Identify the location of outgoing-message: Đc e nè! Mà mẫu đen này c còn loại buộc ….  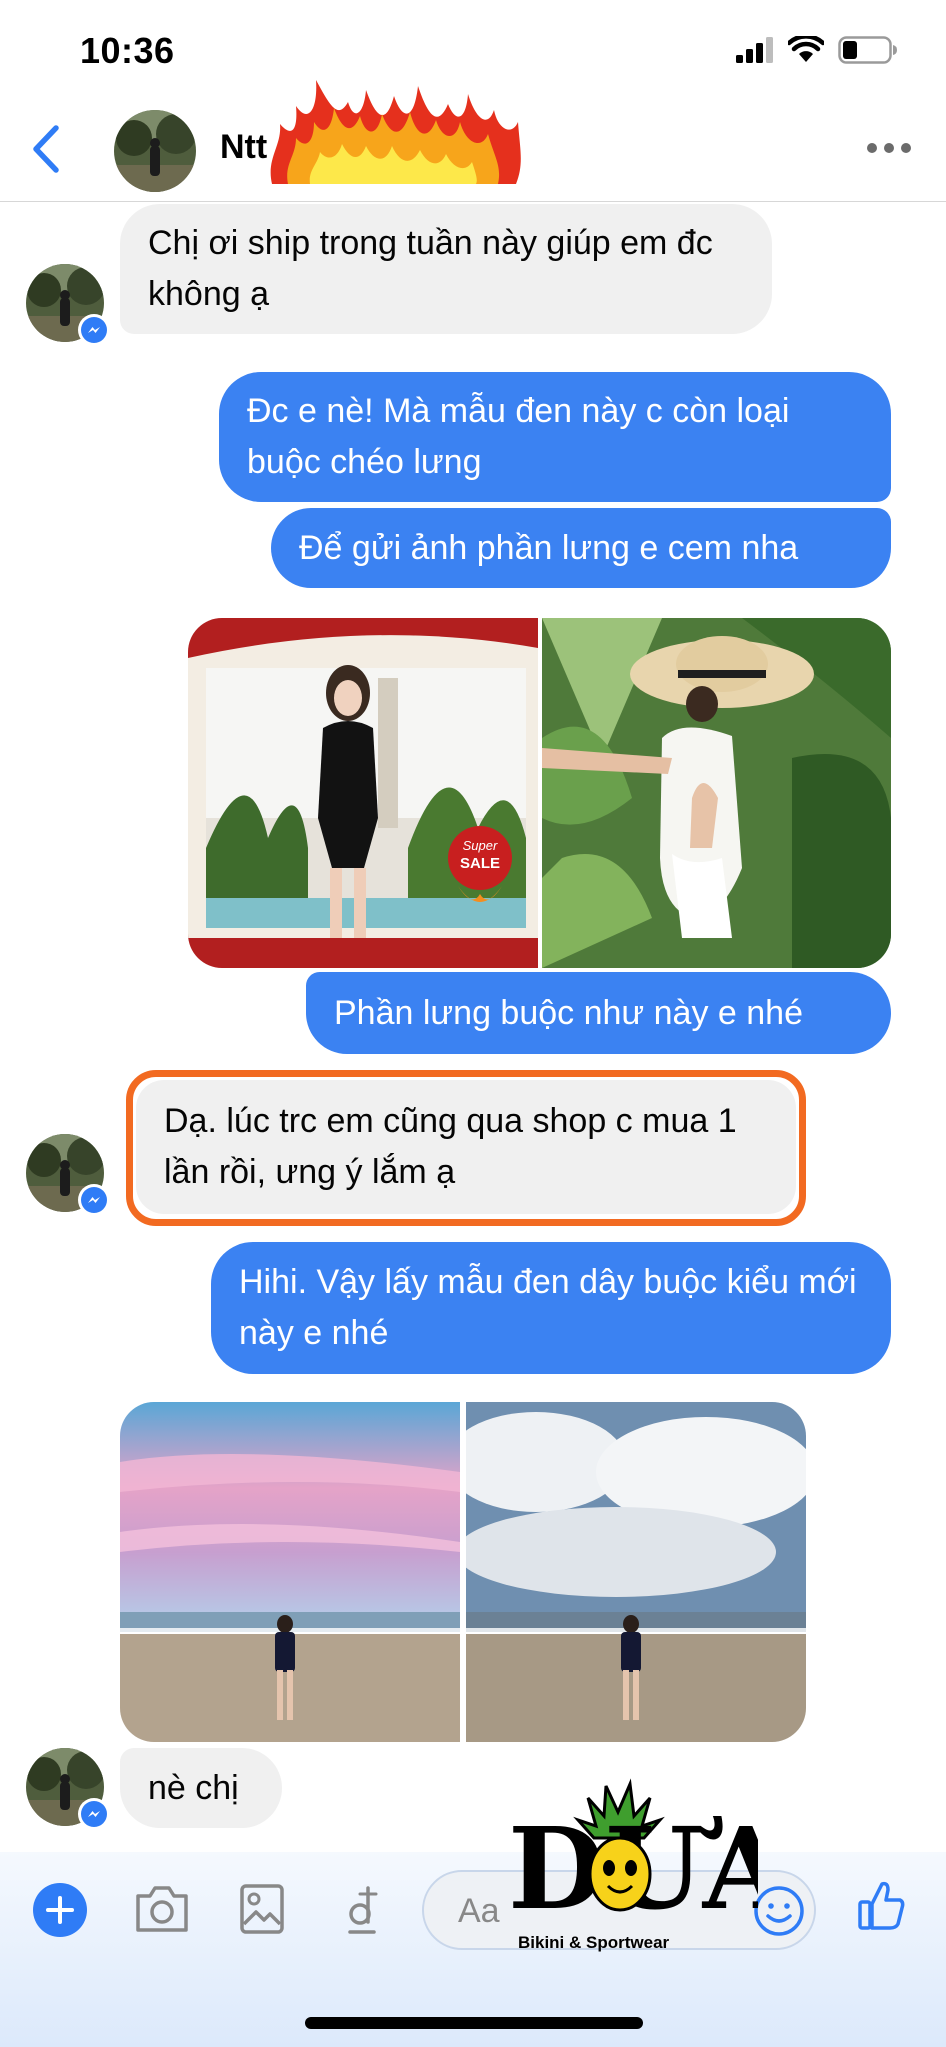
(555, 437).